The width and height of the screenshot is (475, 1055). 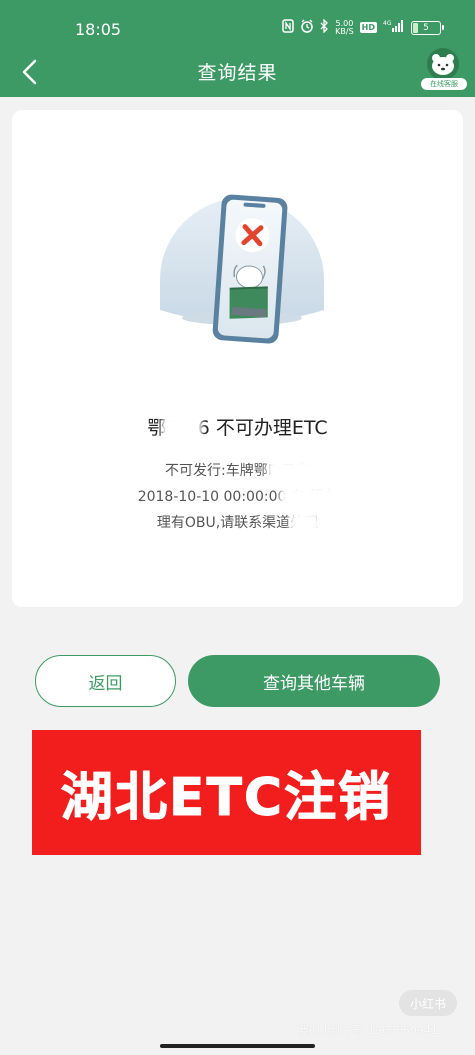 I want to click on result-message-line: 理有OBU,请联系渠道处理, so click(x=237, y=523).